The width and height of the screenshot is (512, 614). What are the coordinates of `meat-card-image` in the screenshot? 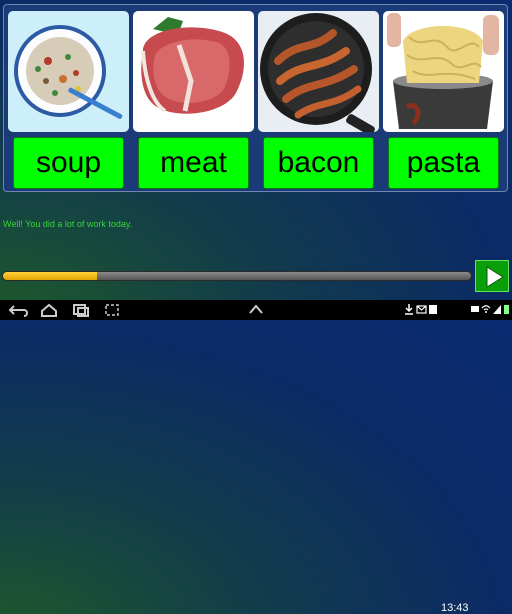 It's located at (193, 71).